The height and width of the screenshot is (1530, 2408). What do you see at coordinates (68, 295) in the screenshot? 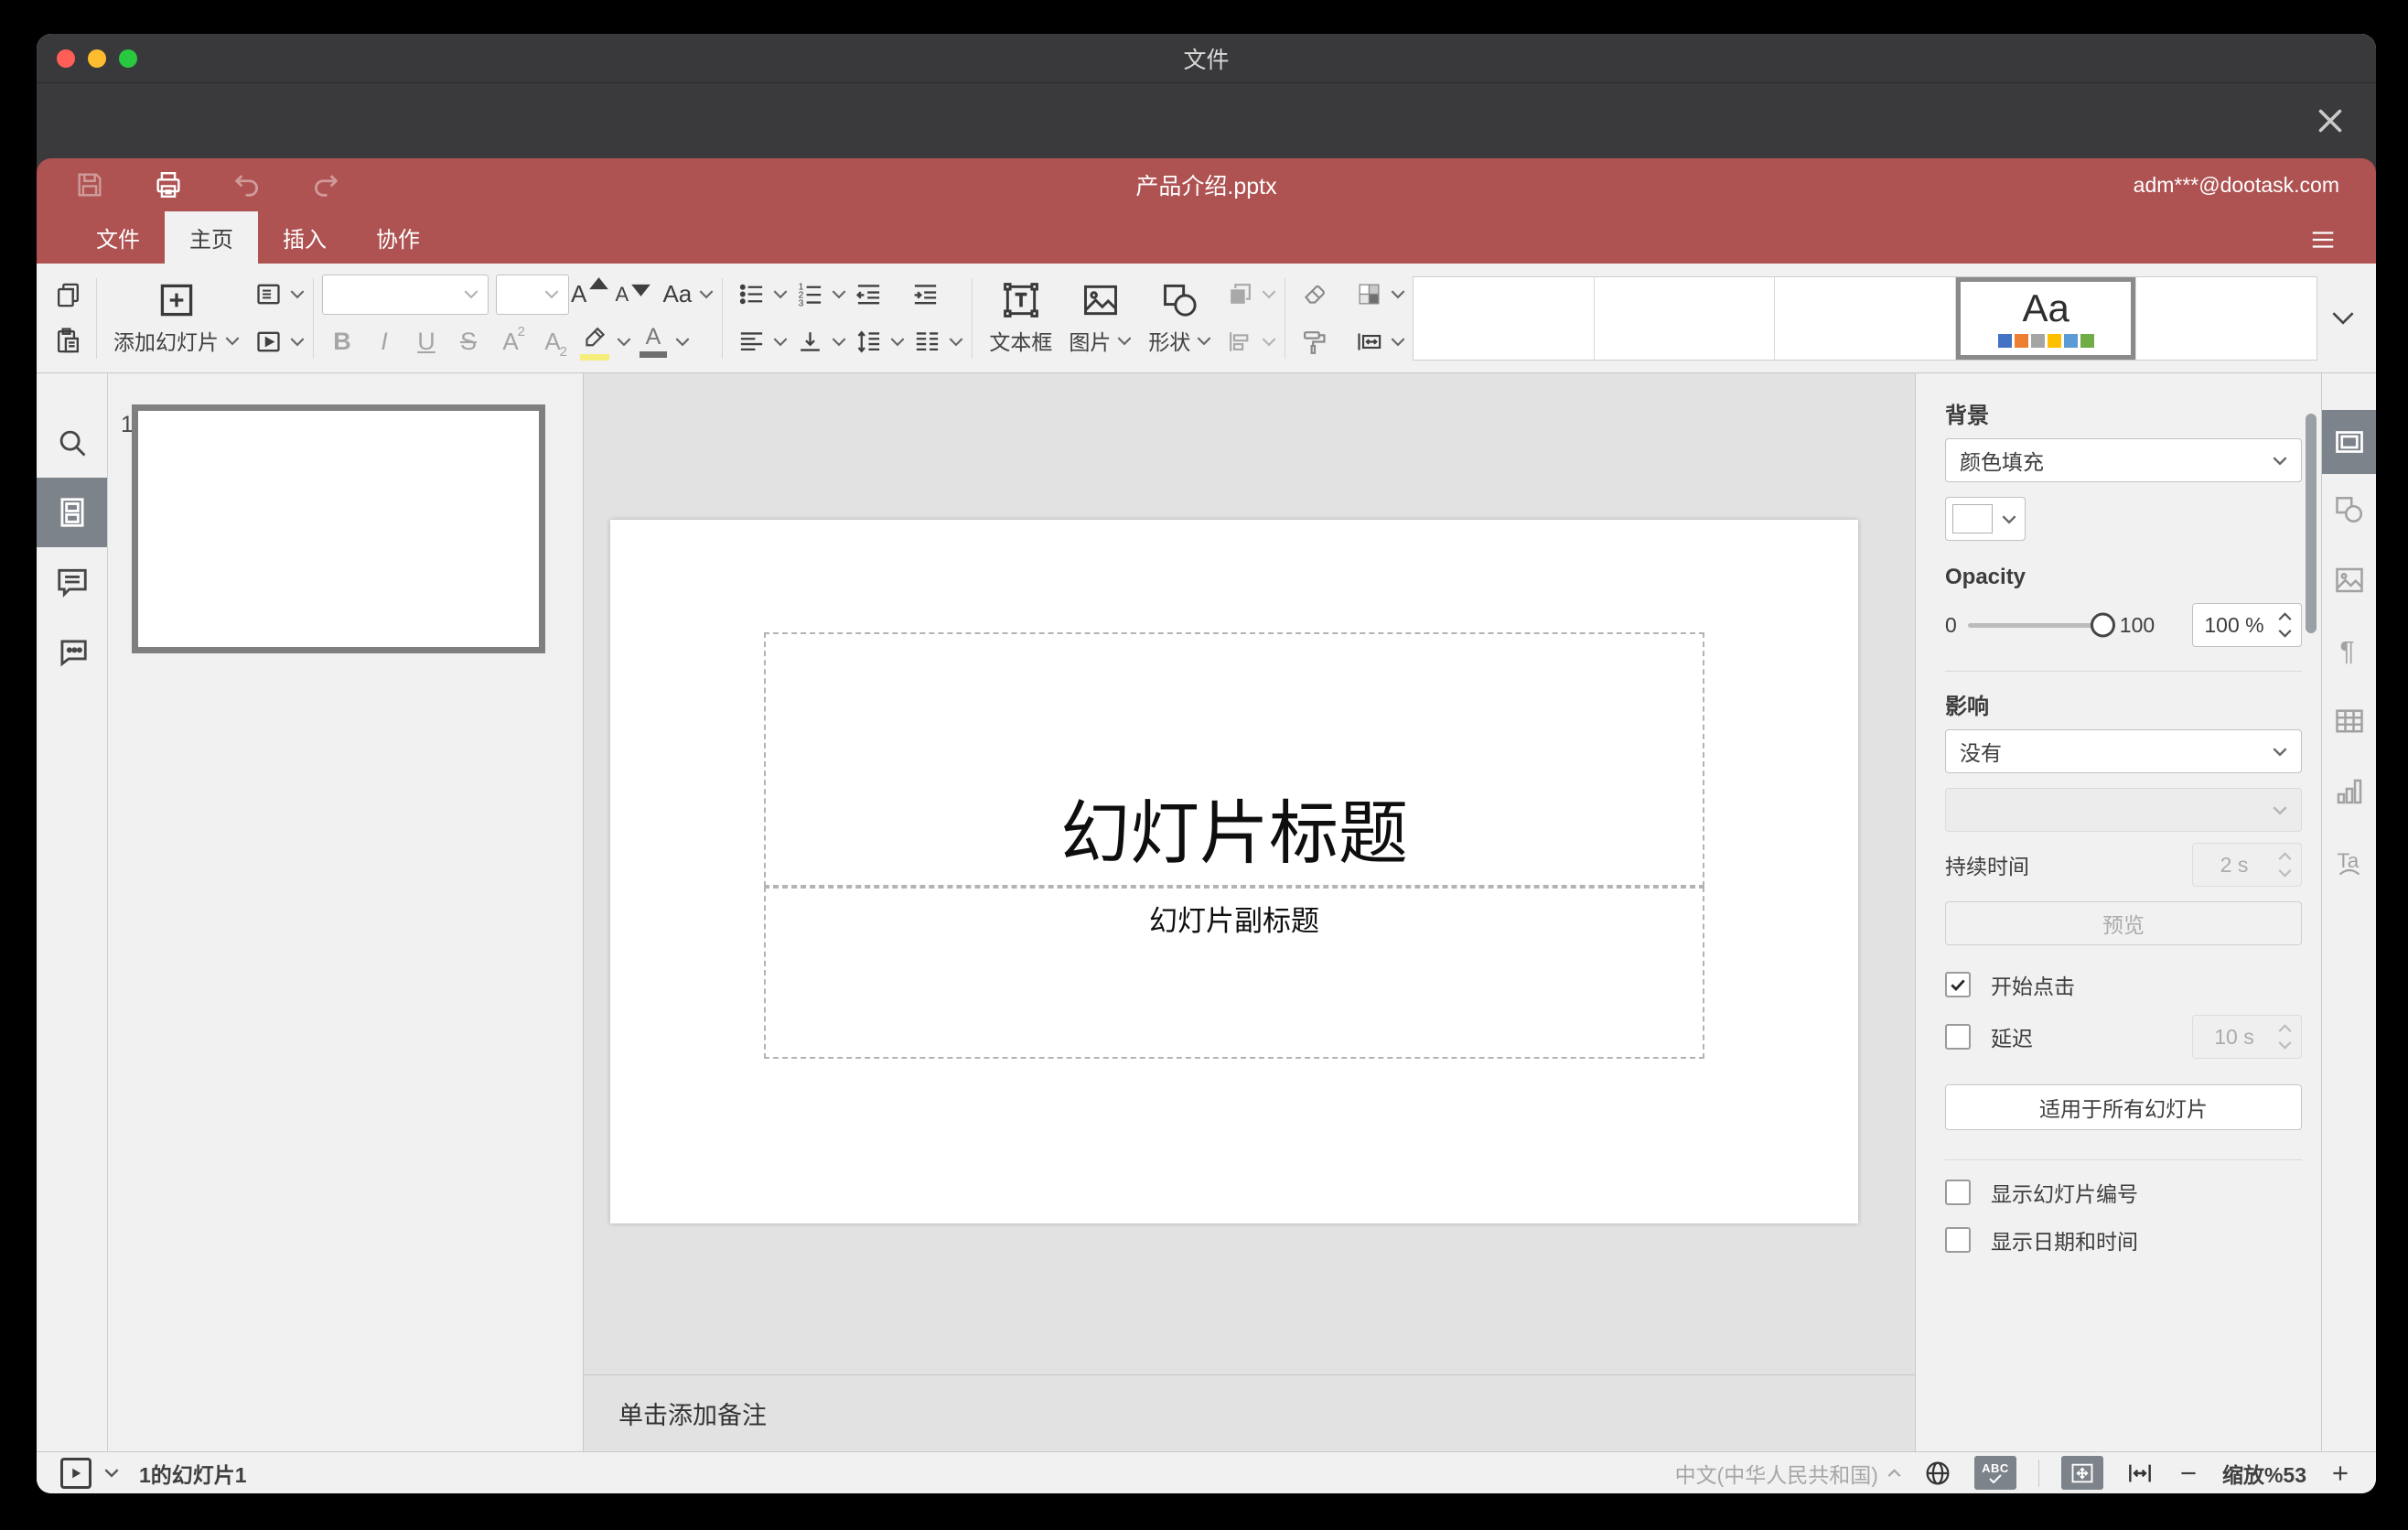
I see `copy-button` at bounding box center [68, 295].